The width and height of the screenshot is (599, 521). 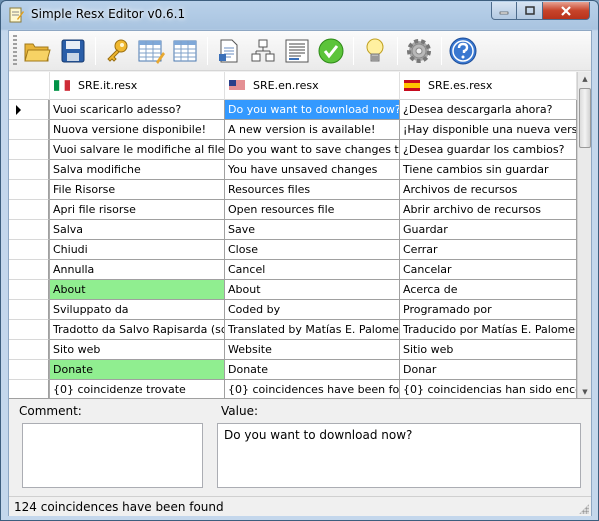 I want to click on key-button, so click(x=117, y=51).